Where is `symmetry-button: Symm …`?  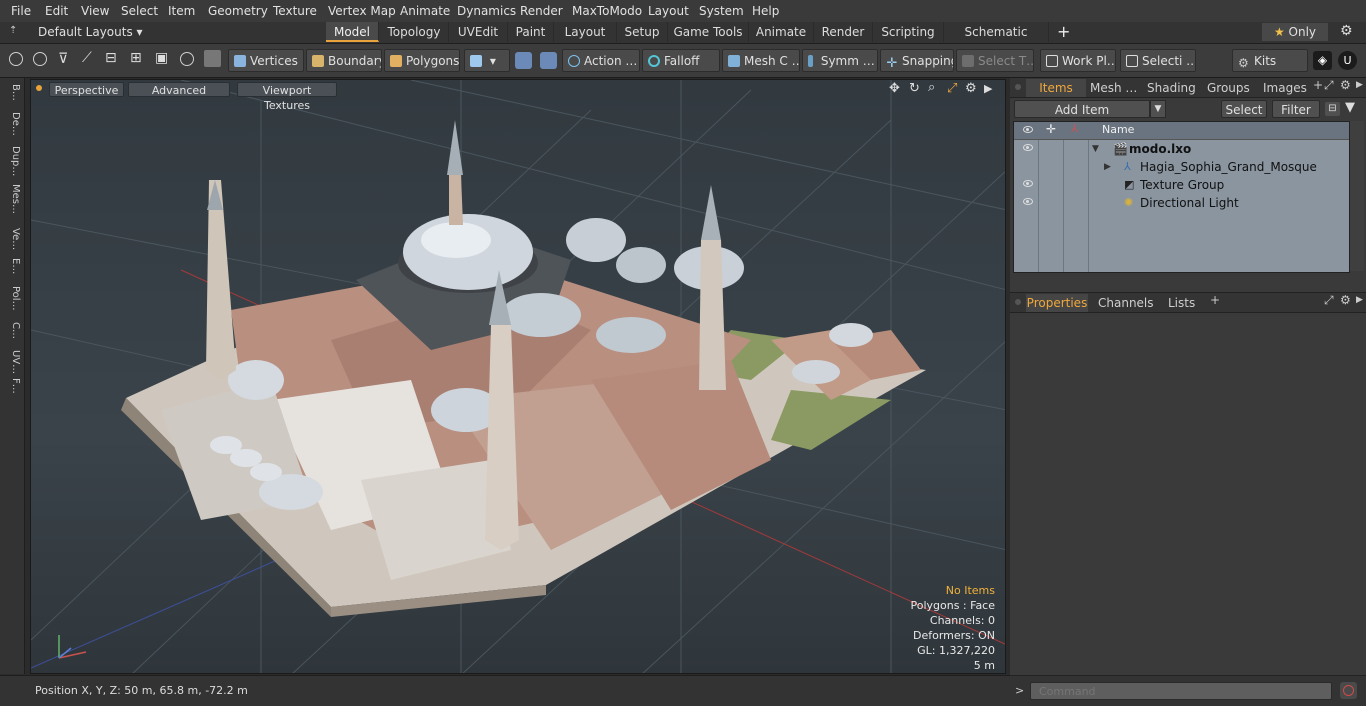 symmetry-button: Symm … is located at coordinates (840, 60).